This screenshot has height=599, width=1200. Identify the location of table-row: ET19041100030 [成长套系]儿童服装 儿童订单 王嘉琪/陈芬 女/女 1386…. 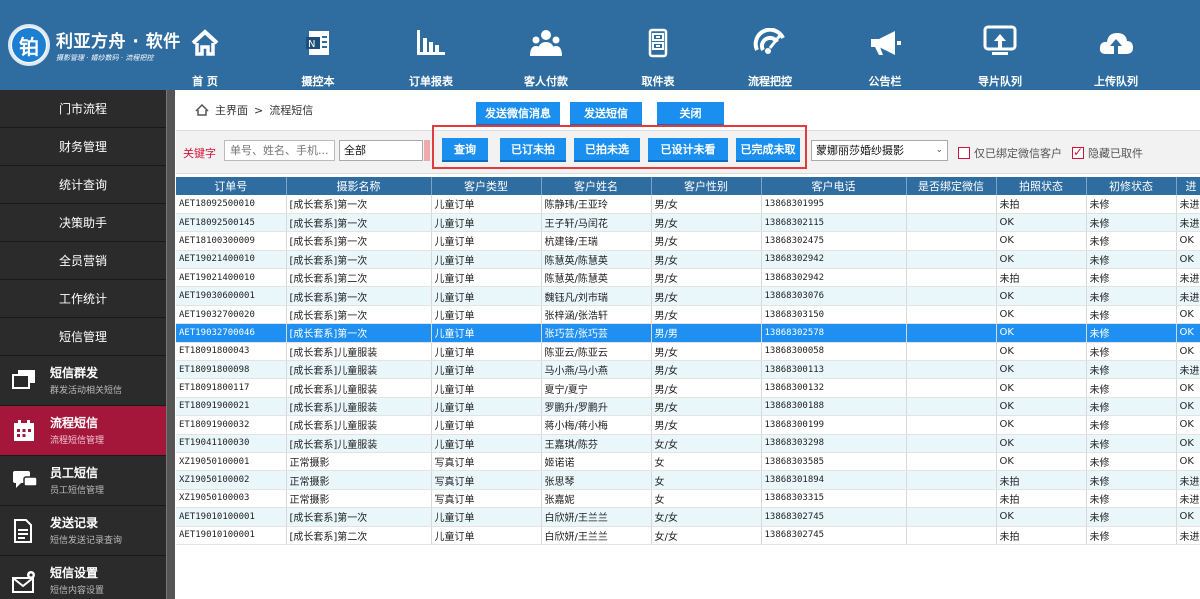
(688, 443).